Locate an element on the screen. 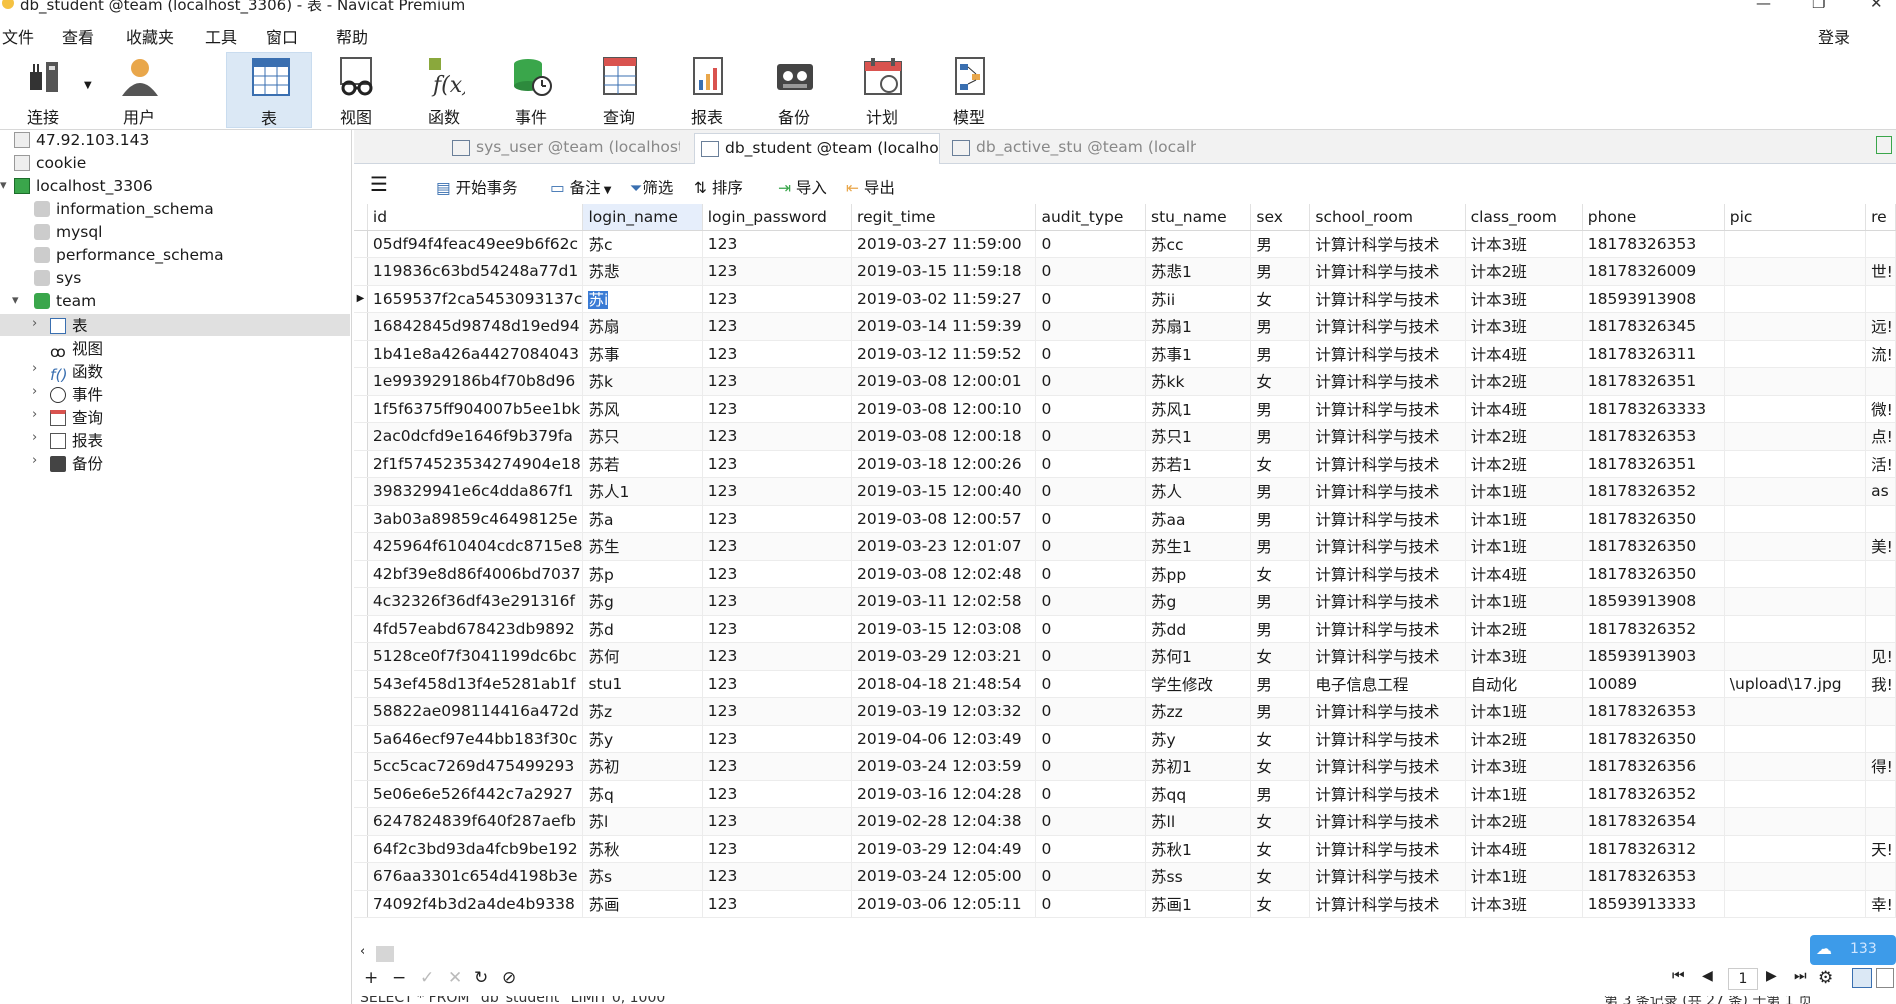 The height and width of the screenshot is (1004, 1896). table-cell: 18178326311 is located at coordinates (1653, 354).